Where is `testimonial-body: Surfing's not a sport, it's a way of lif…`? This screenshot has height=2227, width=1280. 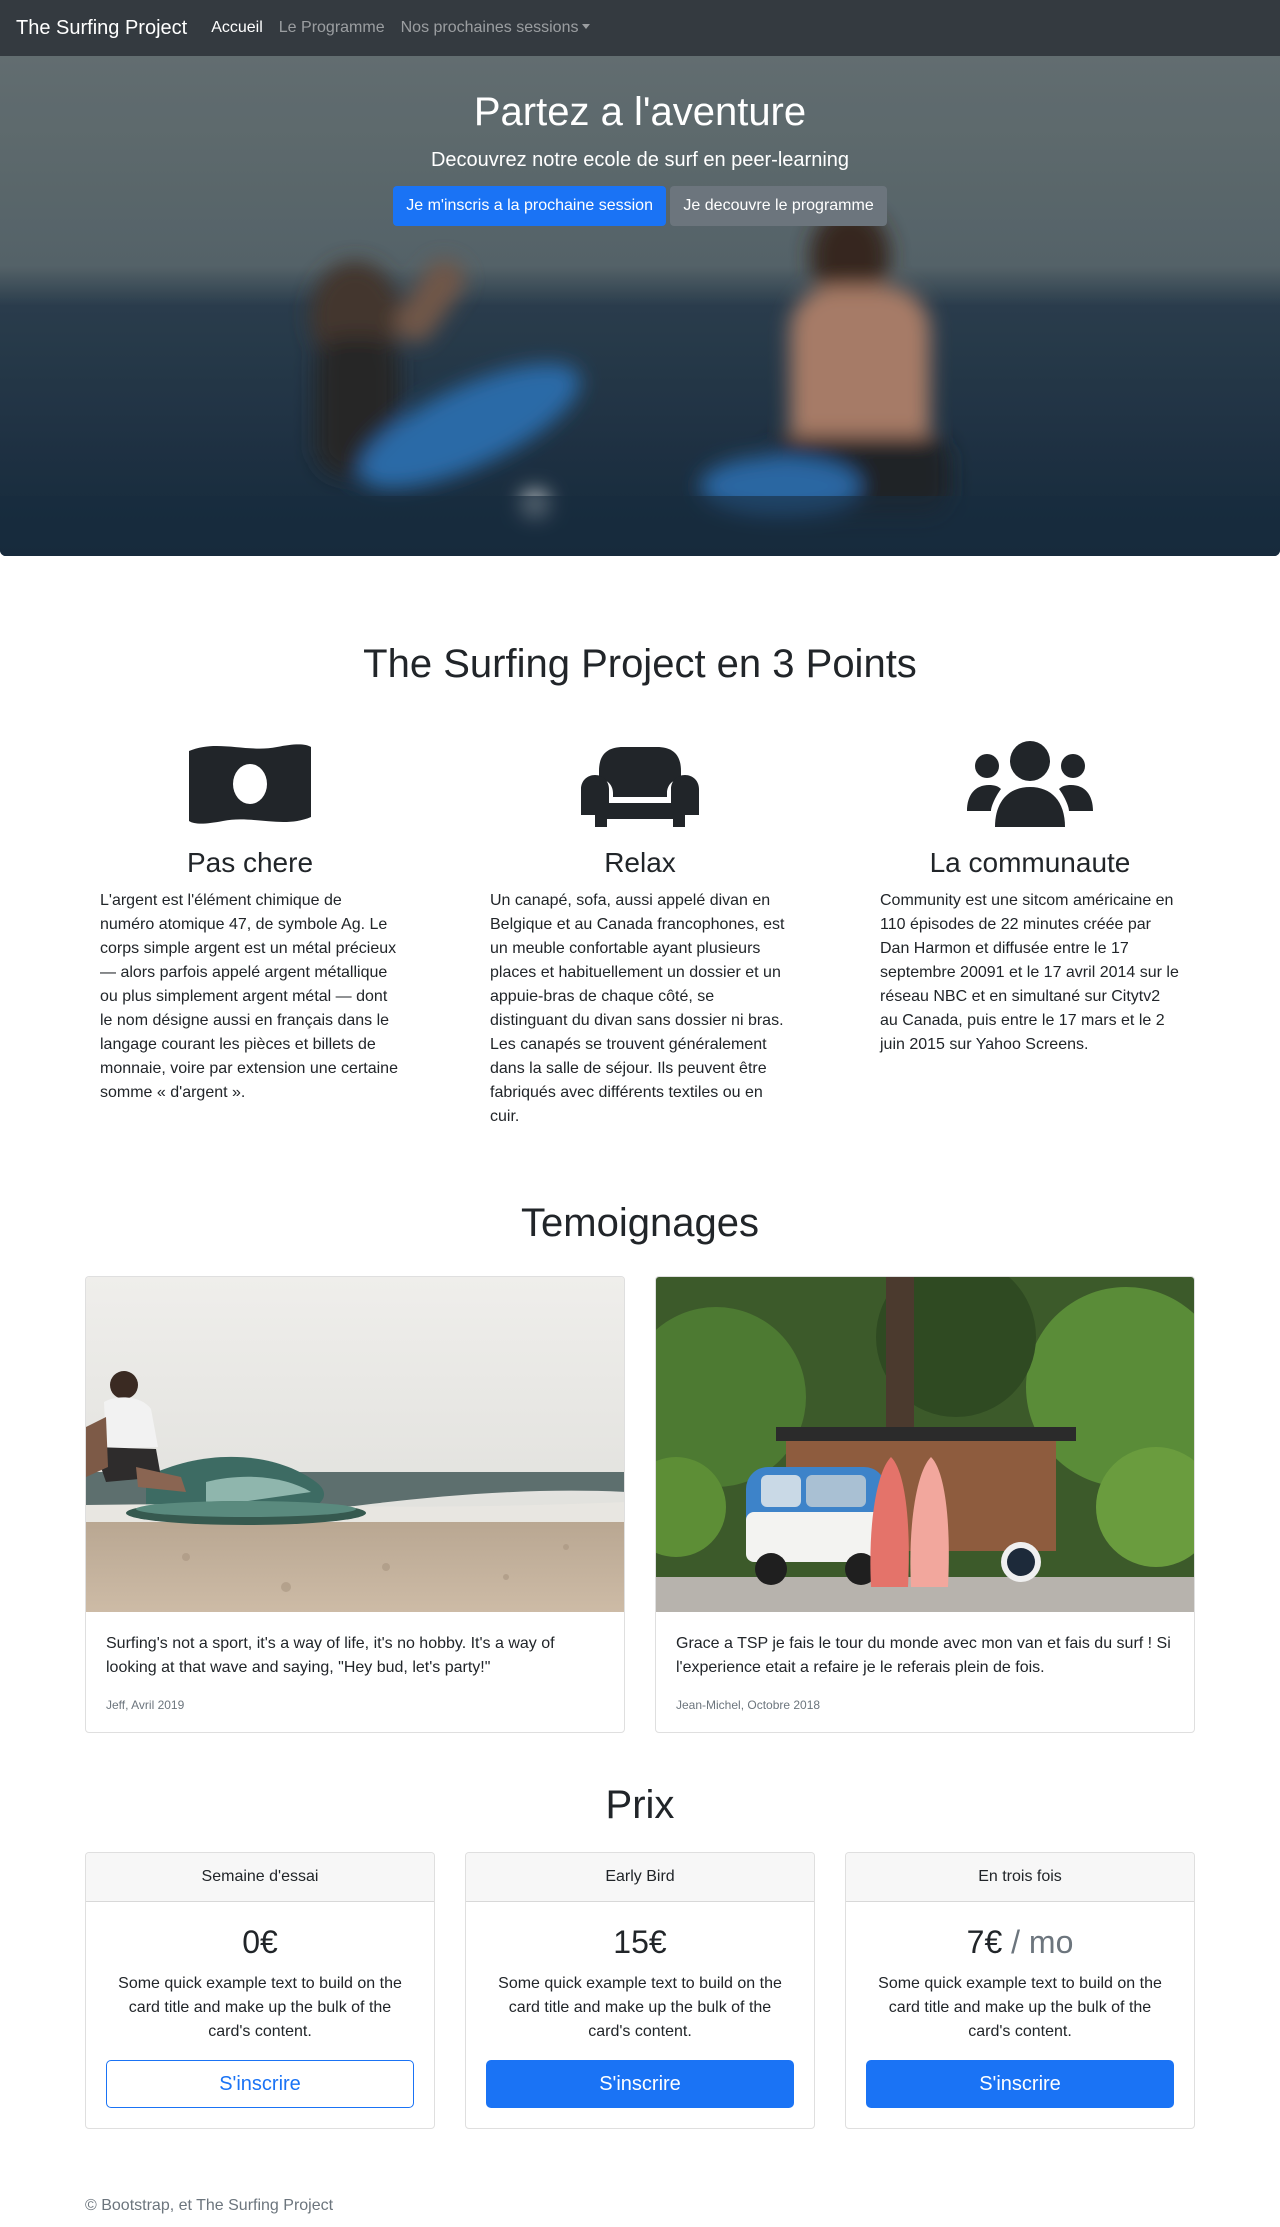 testimonial-body: Surfing's not a sport, it's a way of lif… is located at coordinates (355, 1672).